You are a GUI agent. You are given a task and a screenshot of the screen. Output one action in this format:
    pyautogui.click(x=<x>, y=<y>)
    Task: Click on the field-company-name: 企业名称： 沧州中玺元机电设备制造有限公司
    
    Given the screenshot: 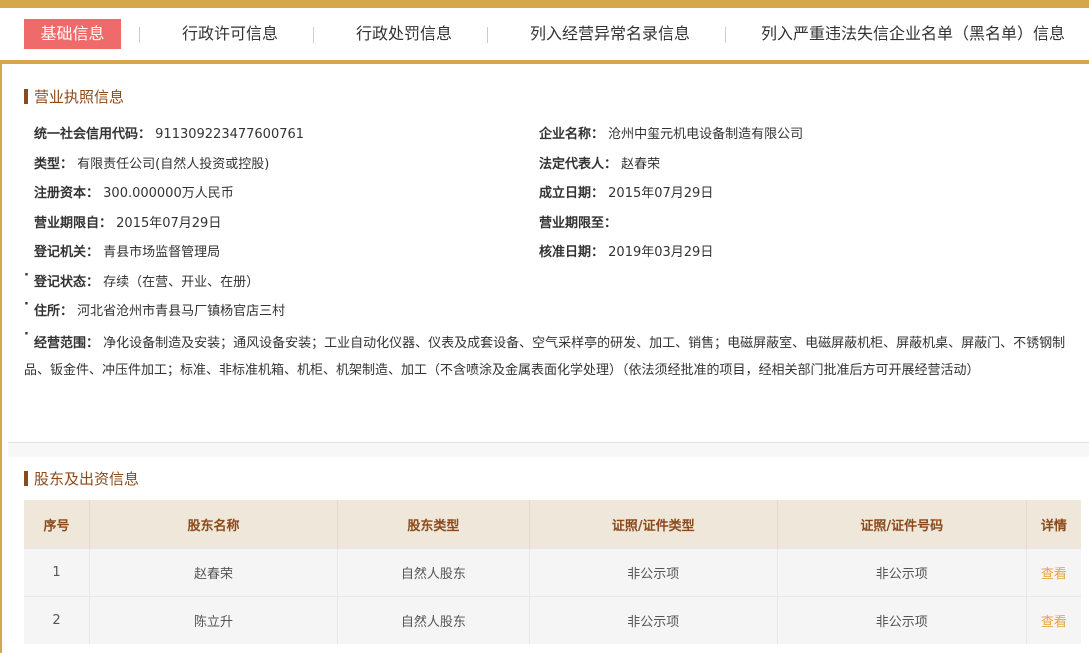 What is the action you would take?
    pyautogui.click(x=671, y=132)
    